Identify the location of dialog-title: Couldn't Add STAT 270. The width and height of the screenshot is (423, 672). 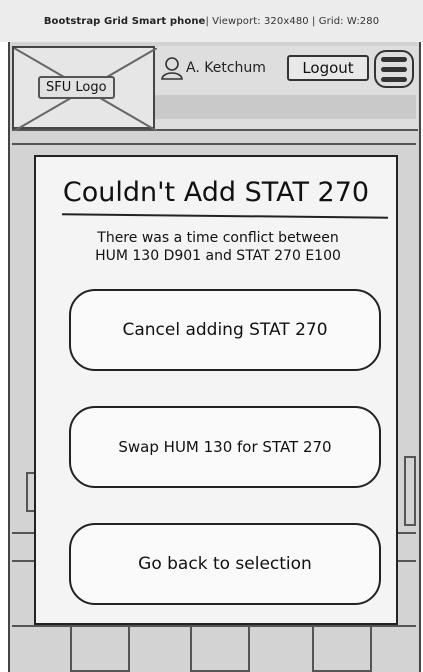
(216, 192).